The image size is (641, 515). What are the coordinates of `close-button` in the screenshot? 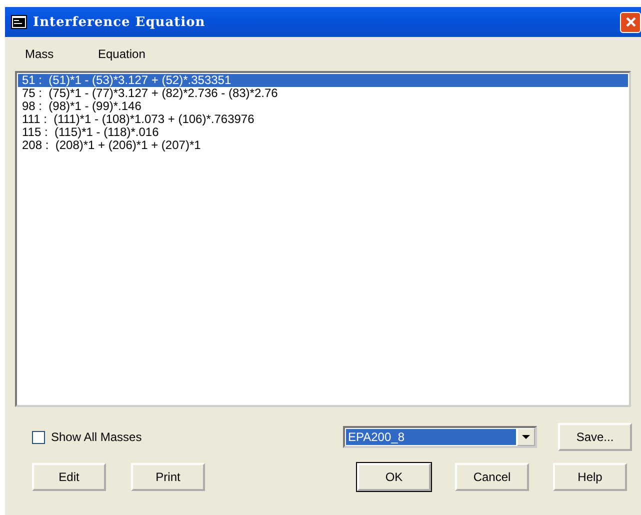 It's located at (630, 22).